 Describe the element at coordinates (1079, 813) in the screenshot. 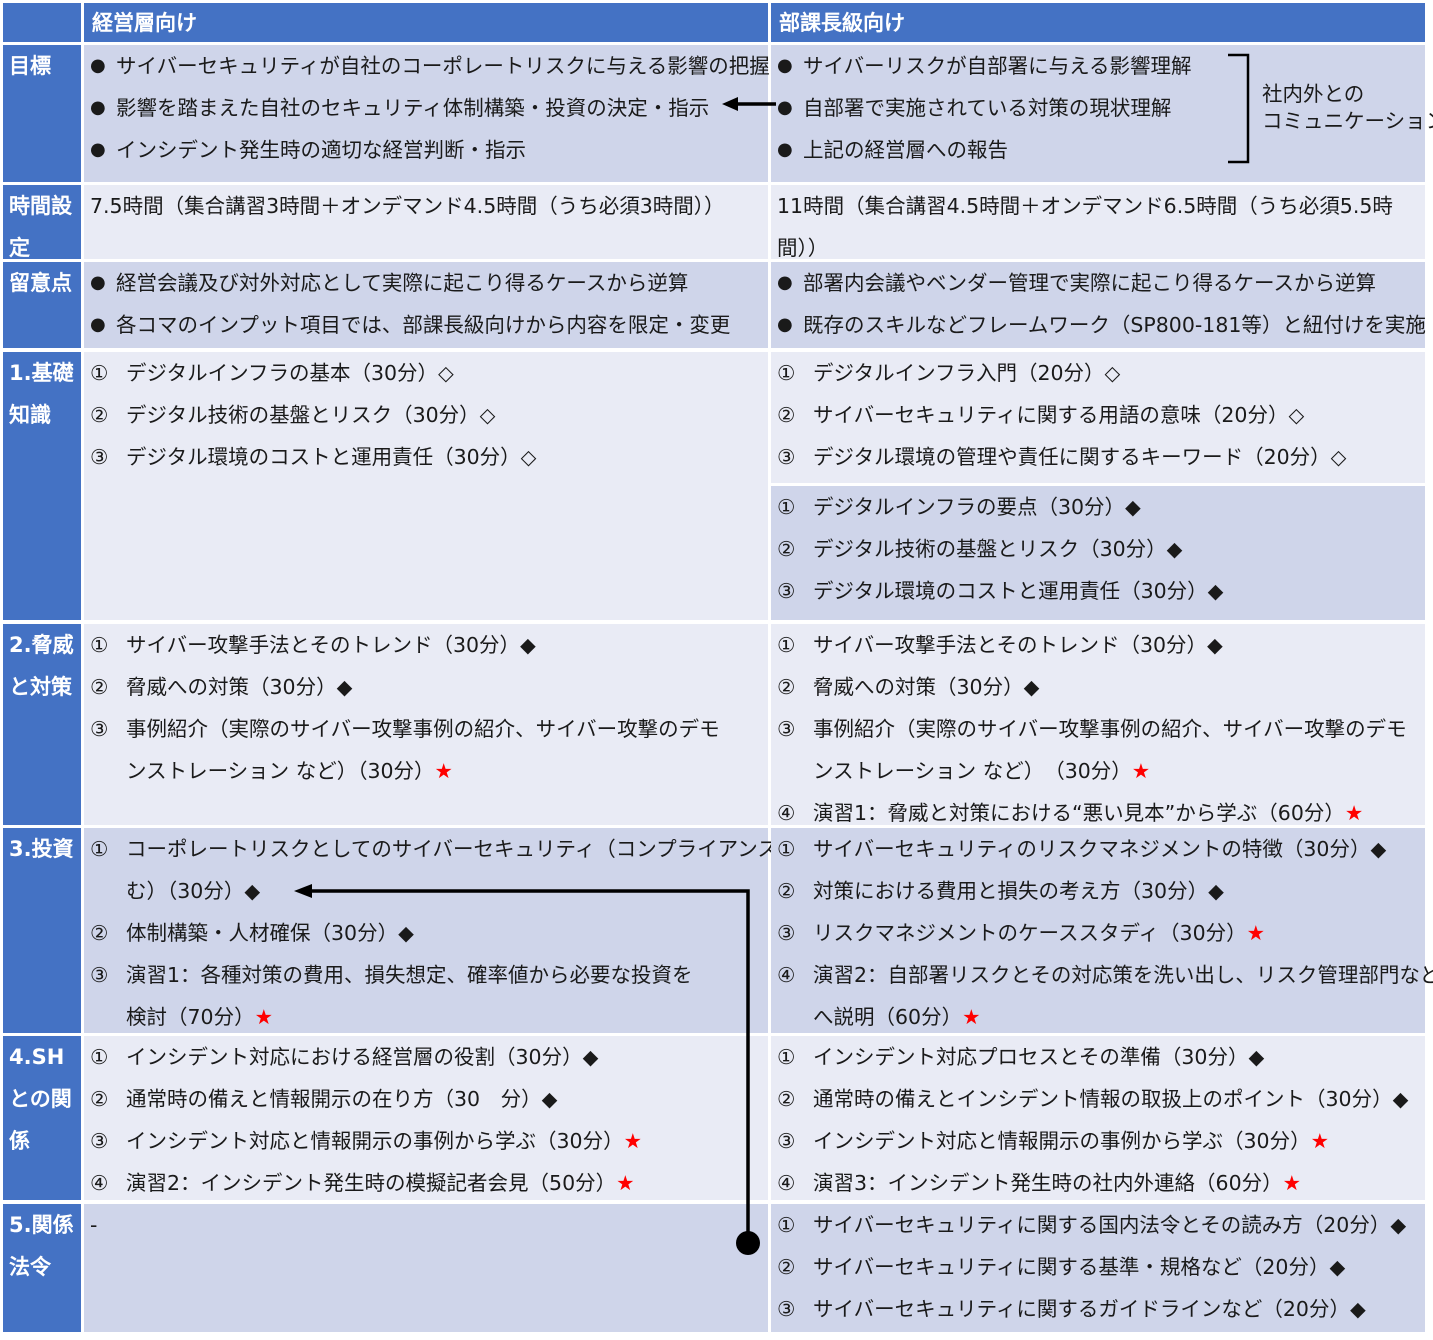

I see `threats-manager-item: 演習1：脅威と対策における“悪い見本”から学ぶ（60分）` at that location.